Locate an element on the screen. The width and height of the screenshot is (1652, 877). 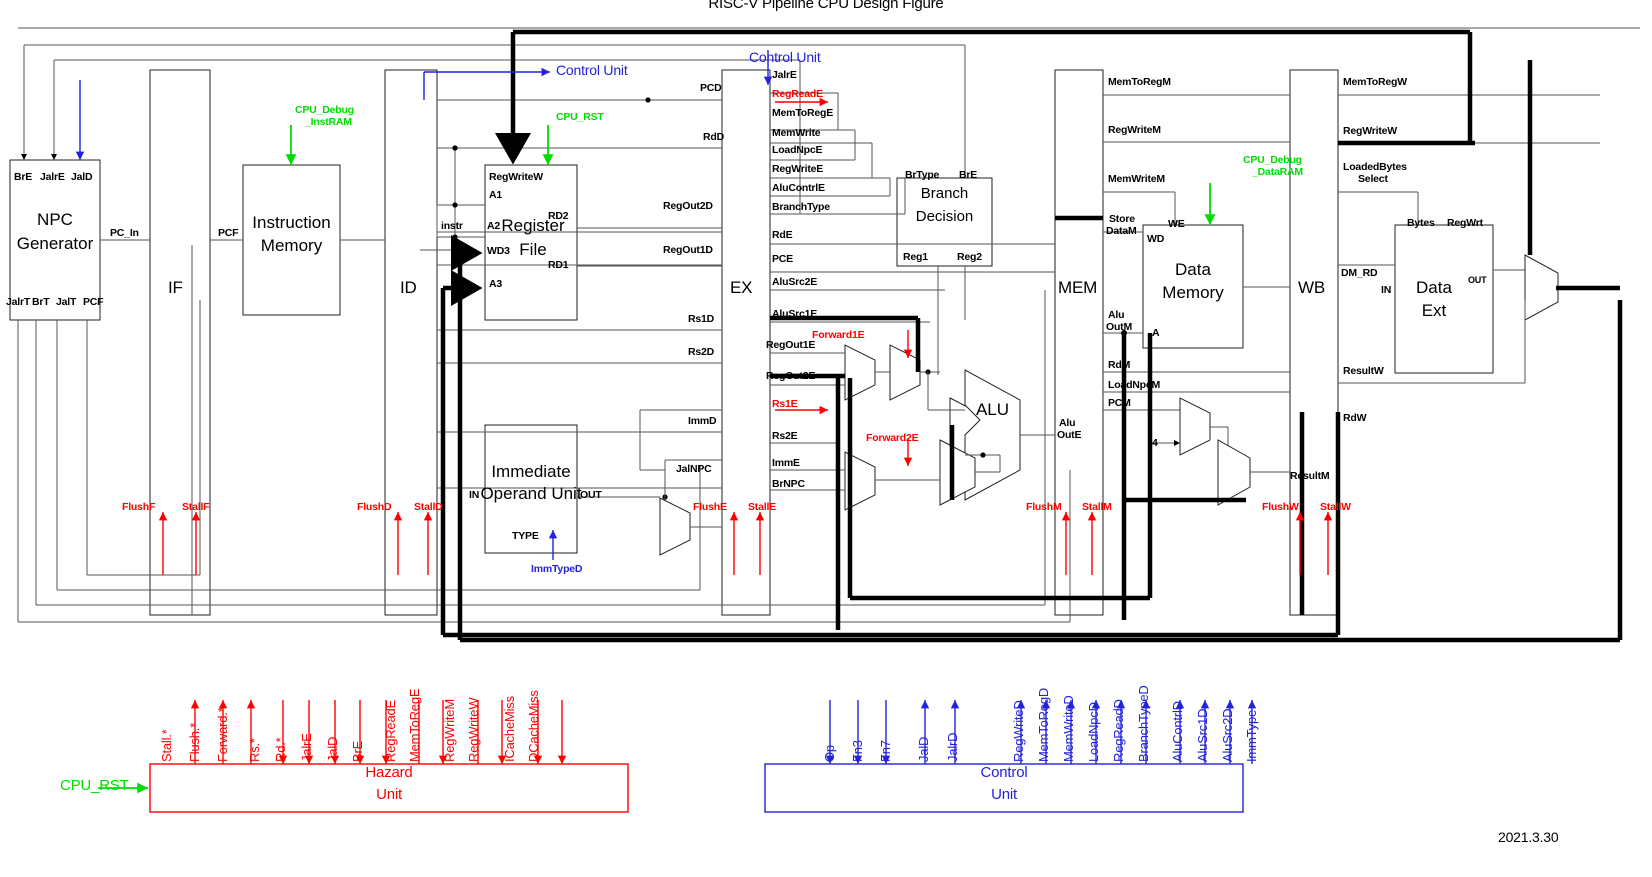
bus-regout2d: RegOut2D is located at coordinates (688, 206).